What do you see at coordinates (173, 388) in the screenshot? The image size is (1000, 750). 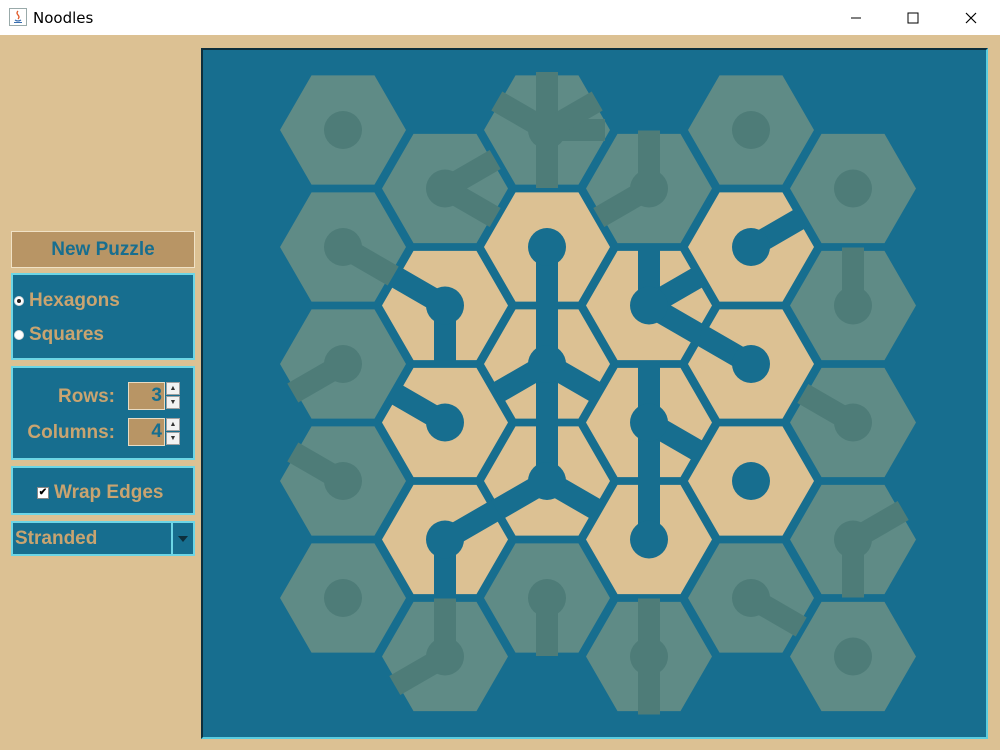 I see `rows-up-button: ▲` at bounding box center [173, 388].